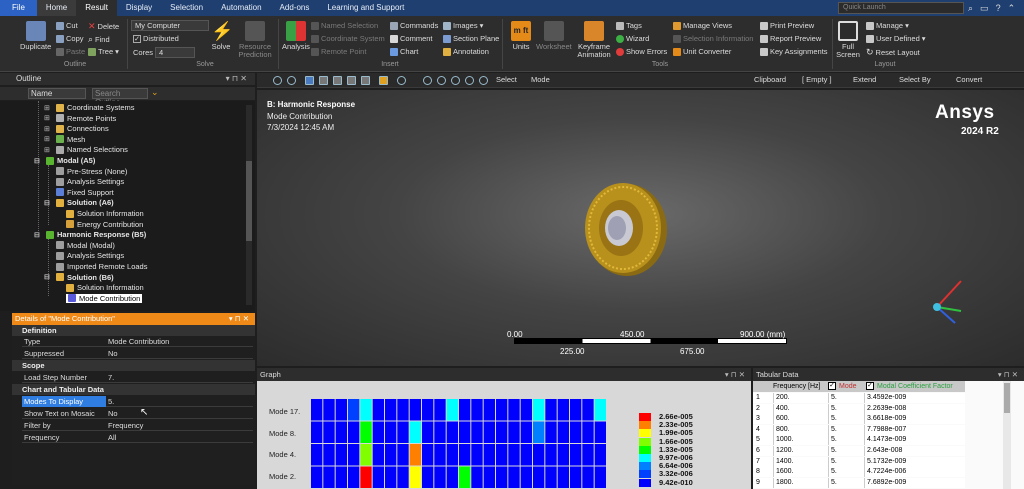 The height and width of the screenshot is (489, 1024). Describe the element at coordinates (64, 160) in the screenshot. I see `tree-item: ⊟ Modal (A5)` at that location.